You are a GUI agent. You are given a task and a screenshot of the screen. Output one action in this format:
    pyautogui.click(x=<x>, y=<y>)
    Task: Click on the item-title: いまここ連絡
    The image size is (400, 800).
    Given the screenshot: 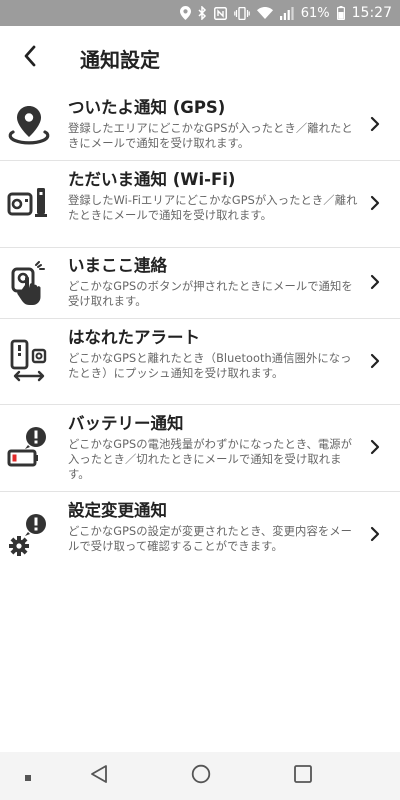 What is the action you would take?
    pyautogui.click(x=117, y=265)
    